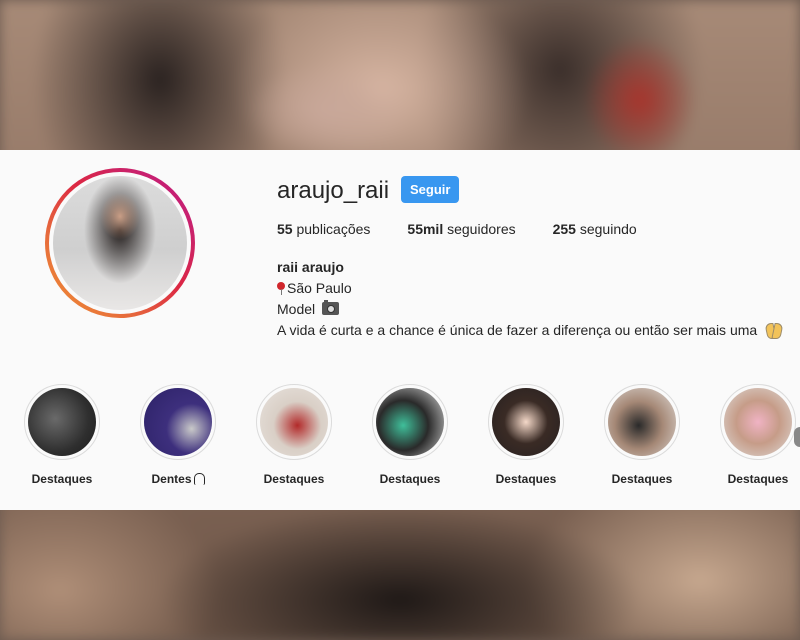 The image size is (800, 640). I want to click on profile-avatar, so click(120, 243).